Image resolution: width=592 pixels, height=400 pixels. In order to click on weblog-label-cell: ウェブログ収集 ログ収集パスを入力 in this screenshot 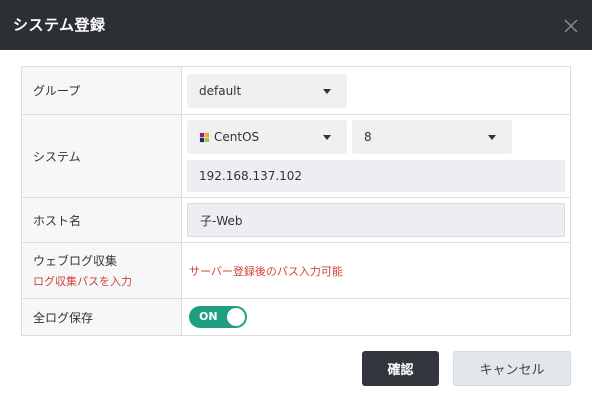, I will do `click(102, 270)`.